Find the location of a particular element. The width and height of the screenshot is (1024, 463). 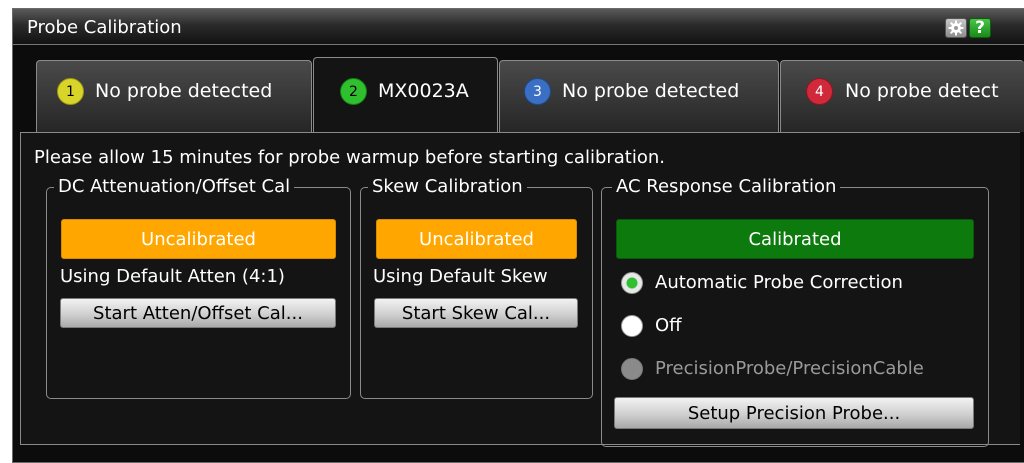

dc-attenuation-title: DC Attenuation/Offset Cal is located at coordinates (174, 186).